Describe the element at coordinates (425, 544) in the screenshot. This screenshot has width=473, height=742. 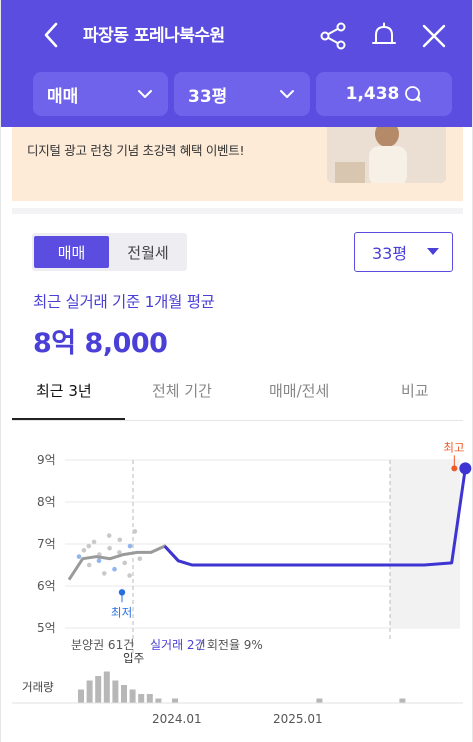
I see `forecast-area` at that location.